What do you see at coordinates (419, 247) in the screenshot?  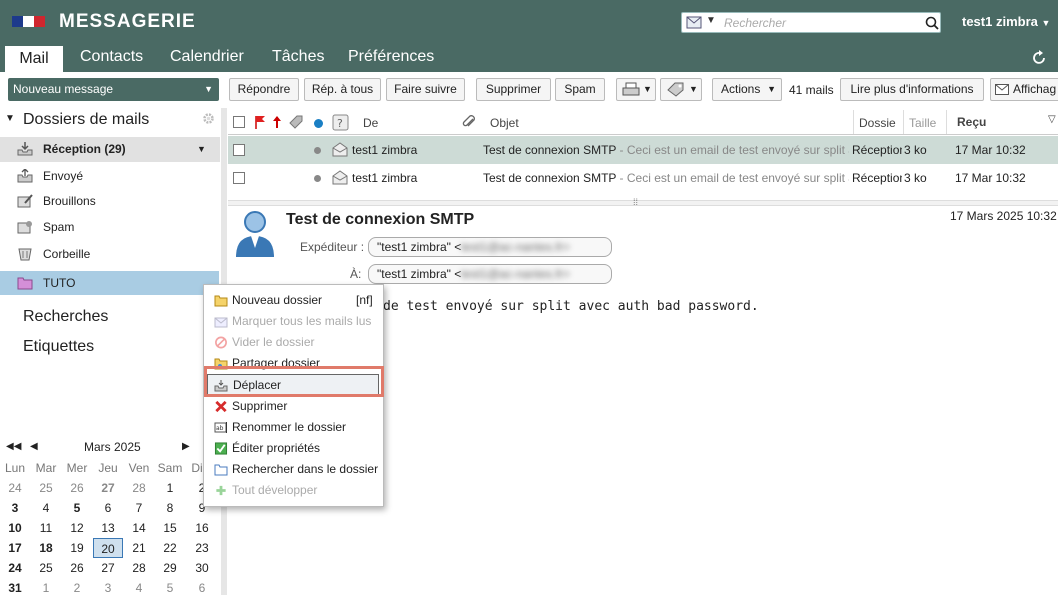 I see `sender-name: "test1 zimbra" <` at bounding box center [419, 247].